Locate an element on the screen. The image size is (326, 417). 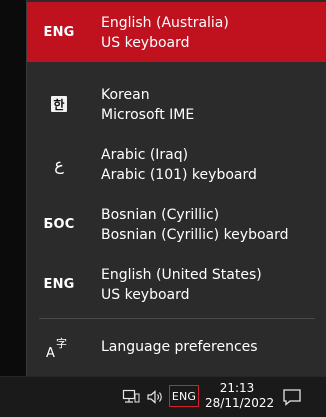
language-name: Korean is located at coordinates (125, 95).